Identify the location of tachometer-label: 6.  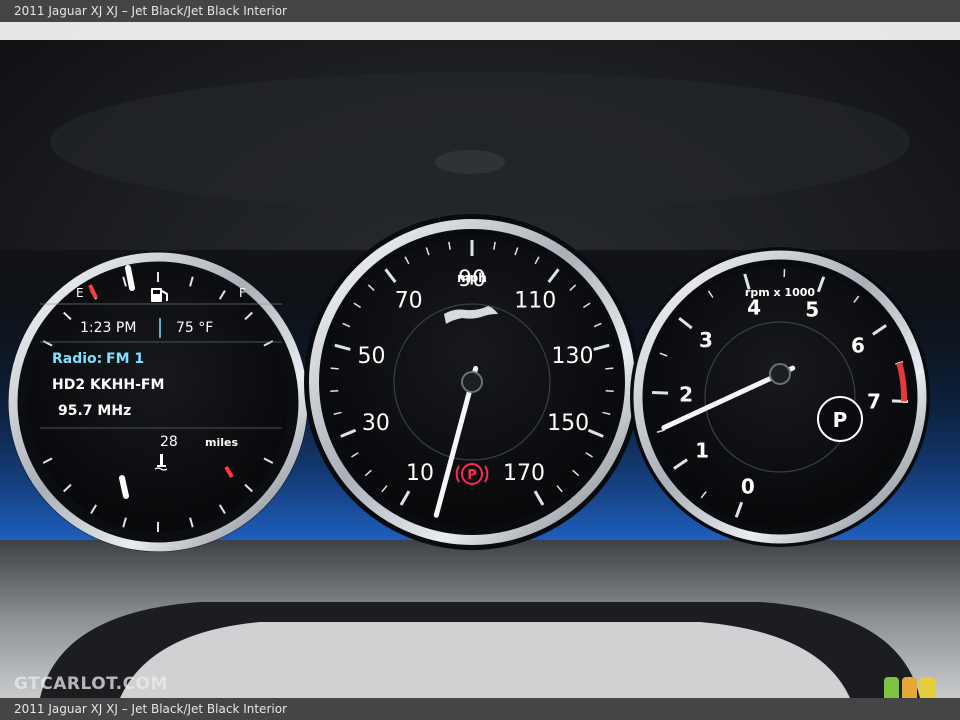
(858, 345).